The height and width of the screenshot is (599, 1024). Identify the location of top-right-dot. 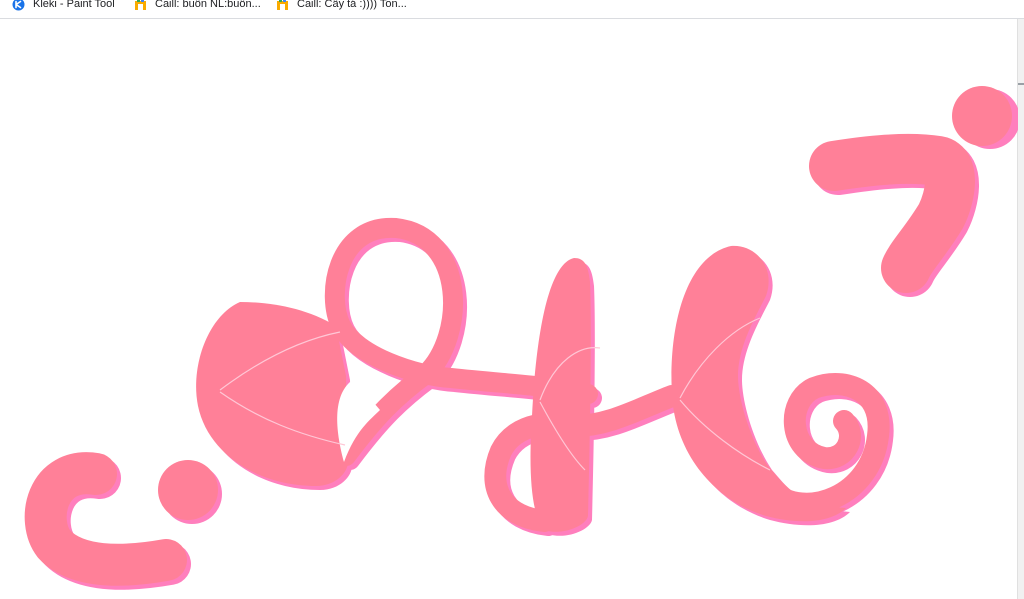
(982, 116).